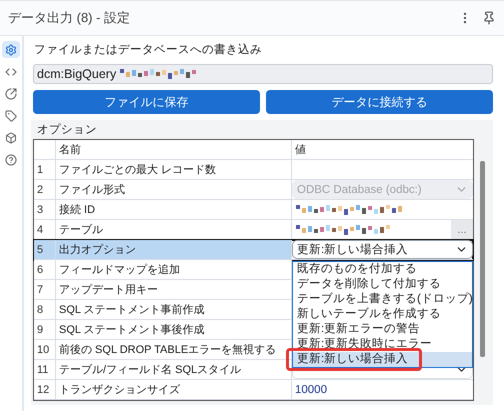 The height and width of the screenshot is (411, 504). Describe the element at coordinates (45, 350) in the screenshot. I see `row-number: 10` at that location.